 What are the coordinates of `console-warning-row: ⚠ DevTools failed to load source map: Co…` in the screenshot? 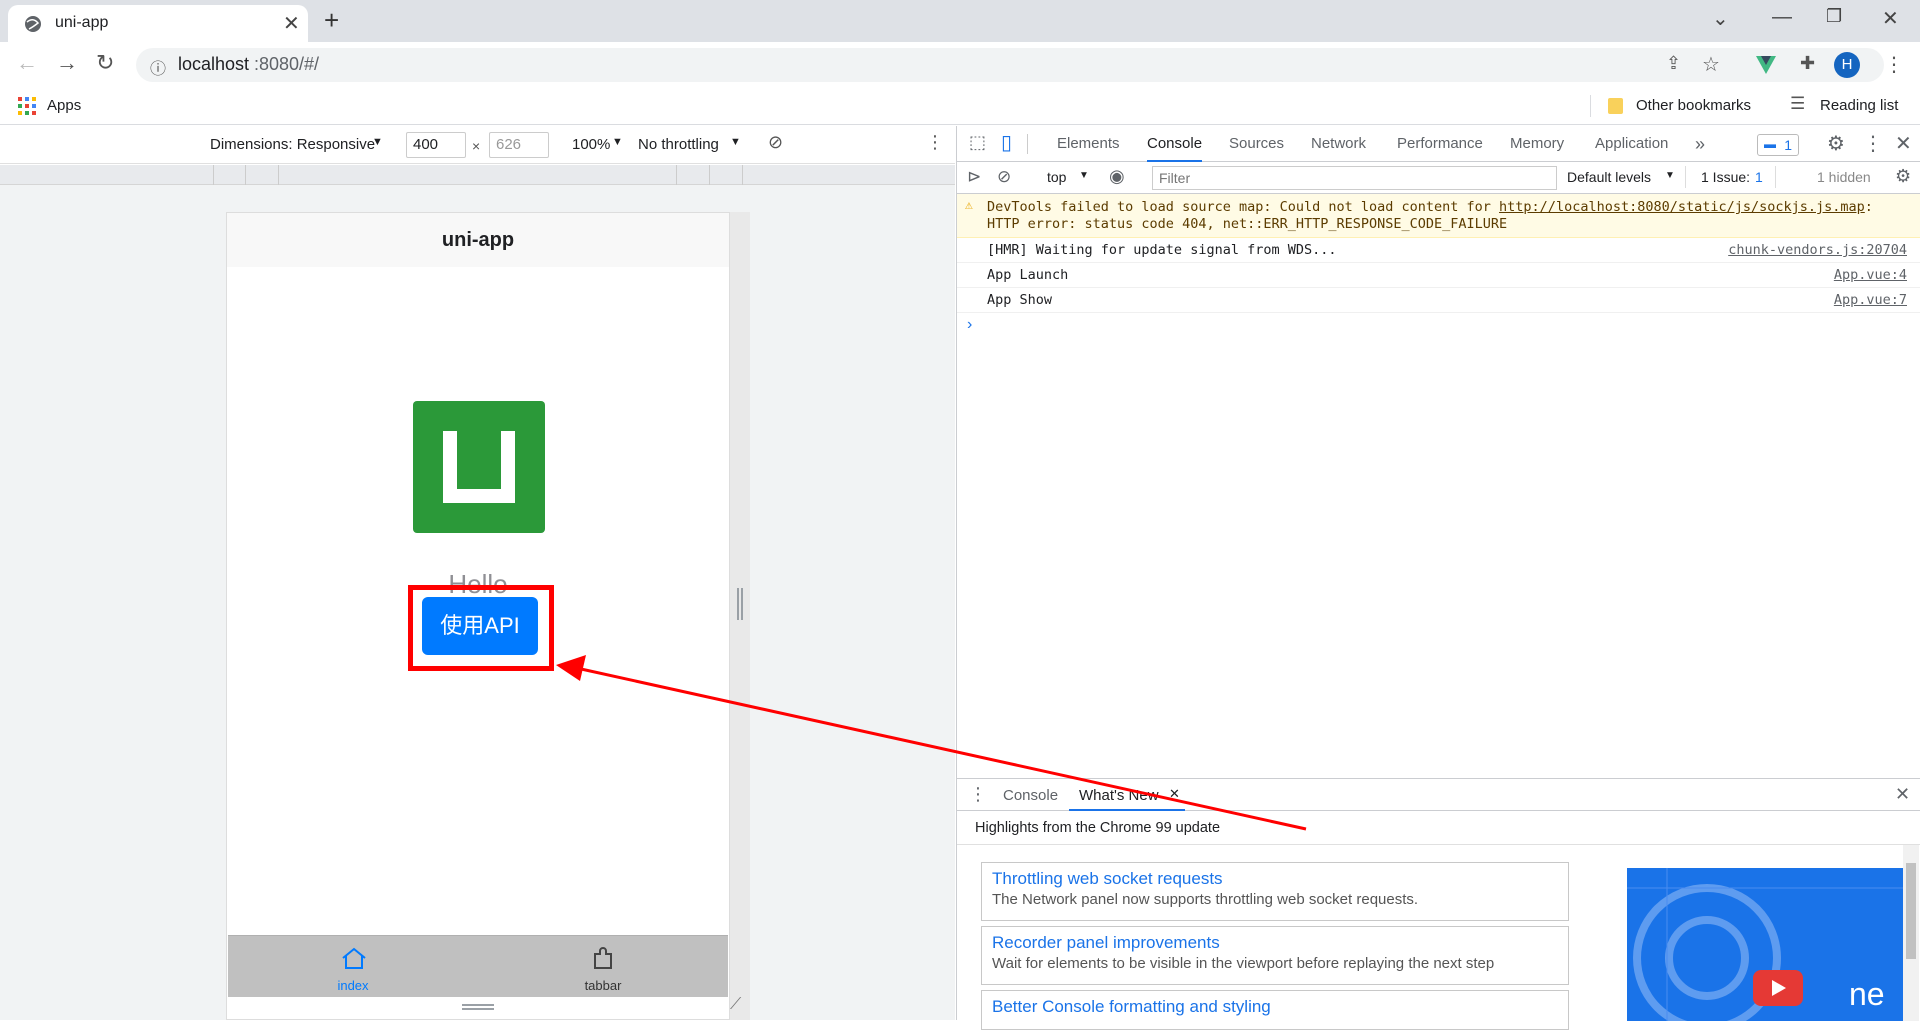 It's located at (1438, 216).